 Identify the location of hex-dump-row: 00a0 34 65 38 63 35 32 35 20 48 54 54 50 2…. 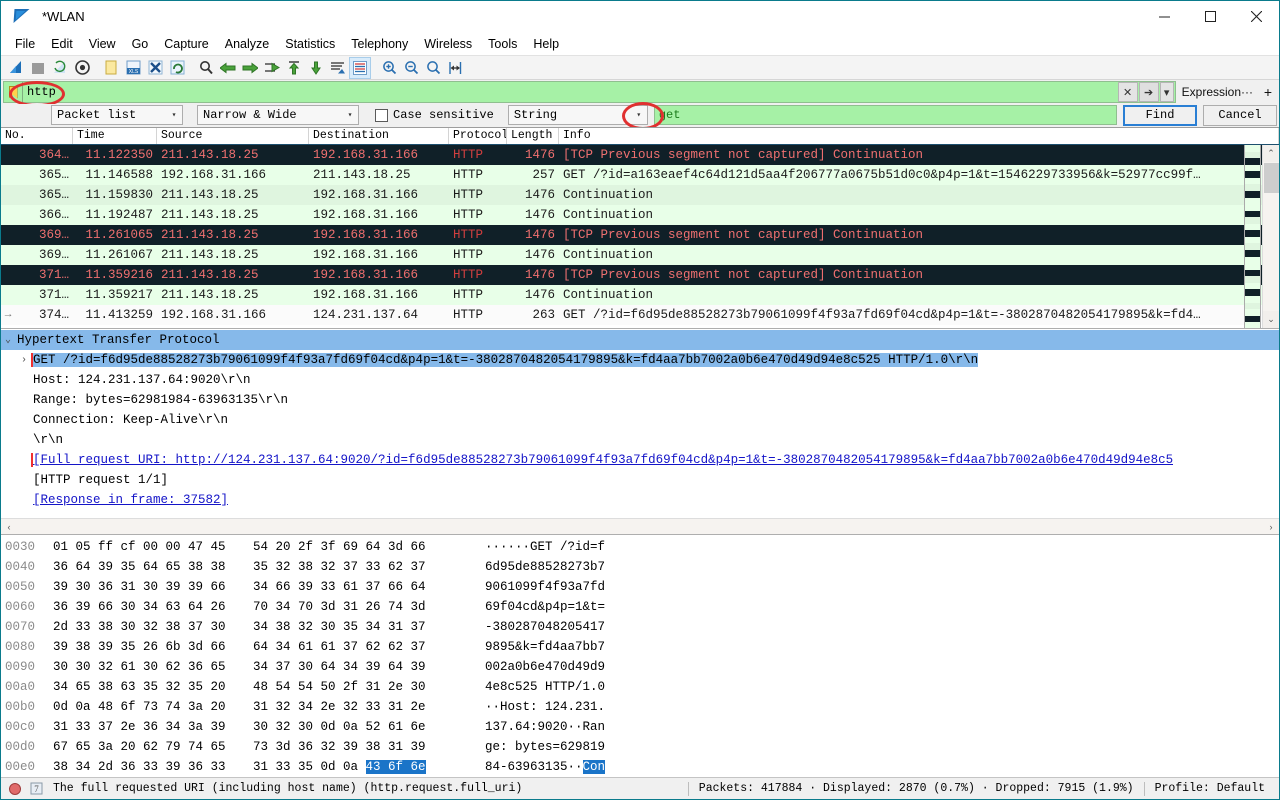
(640, 687).